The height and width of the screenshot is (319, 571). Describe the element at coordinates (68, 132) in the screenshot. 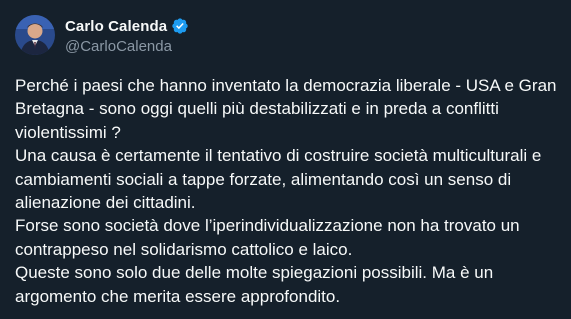

I see `tweet-text-line: violentissimi ?` at that location.